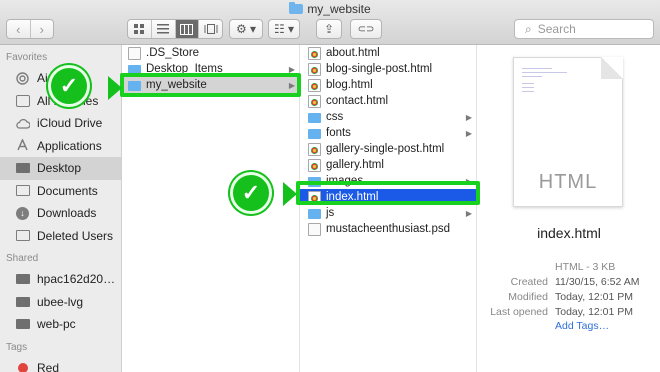 This screenshot has height=372, width=660. I want to click on coverflow-view-button, so click(210, 29).